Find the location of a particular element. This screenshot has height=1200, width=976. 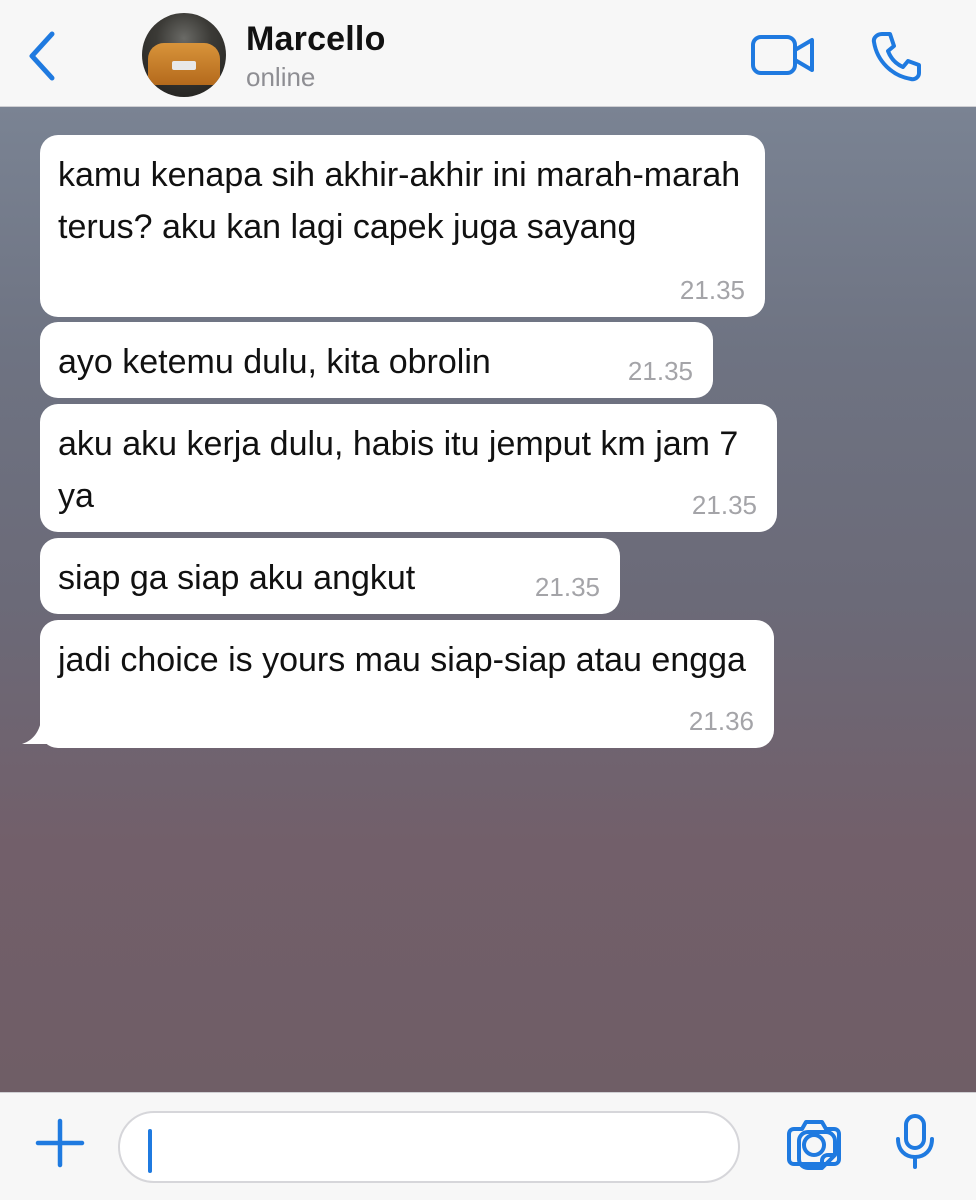

message-bubble: siap ga siap aku angkut 21.35 is located at coordinates (330, 576).